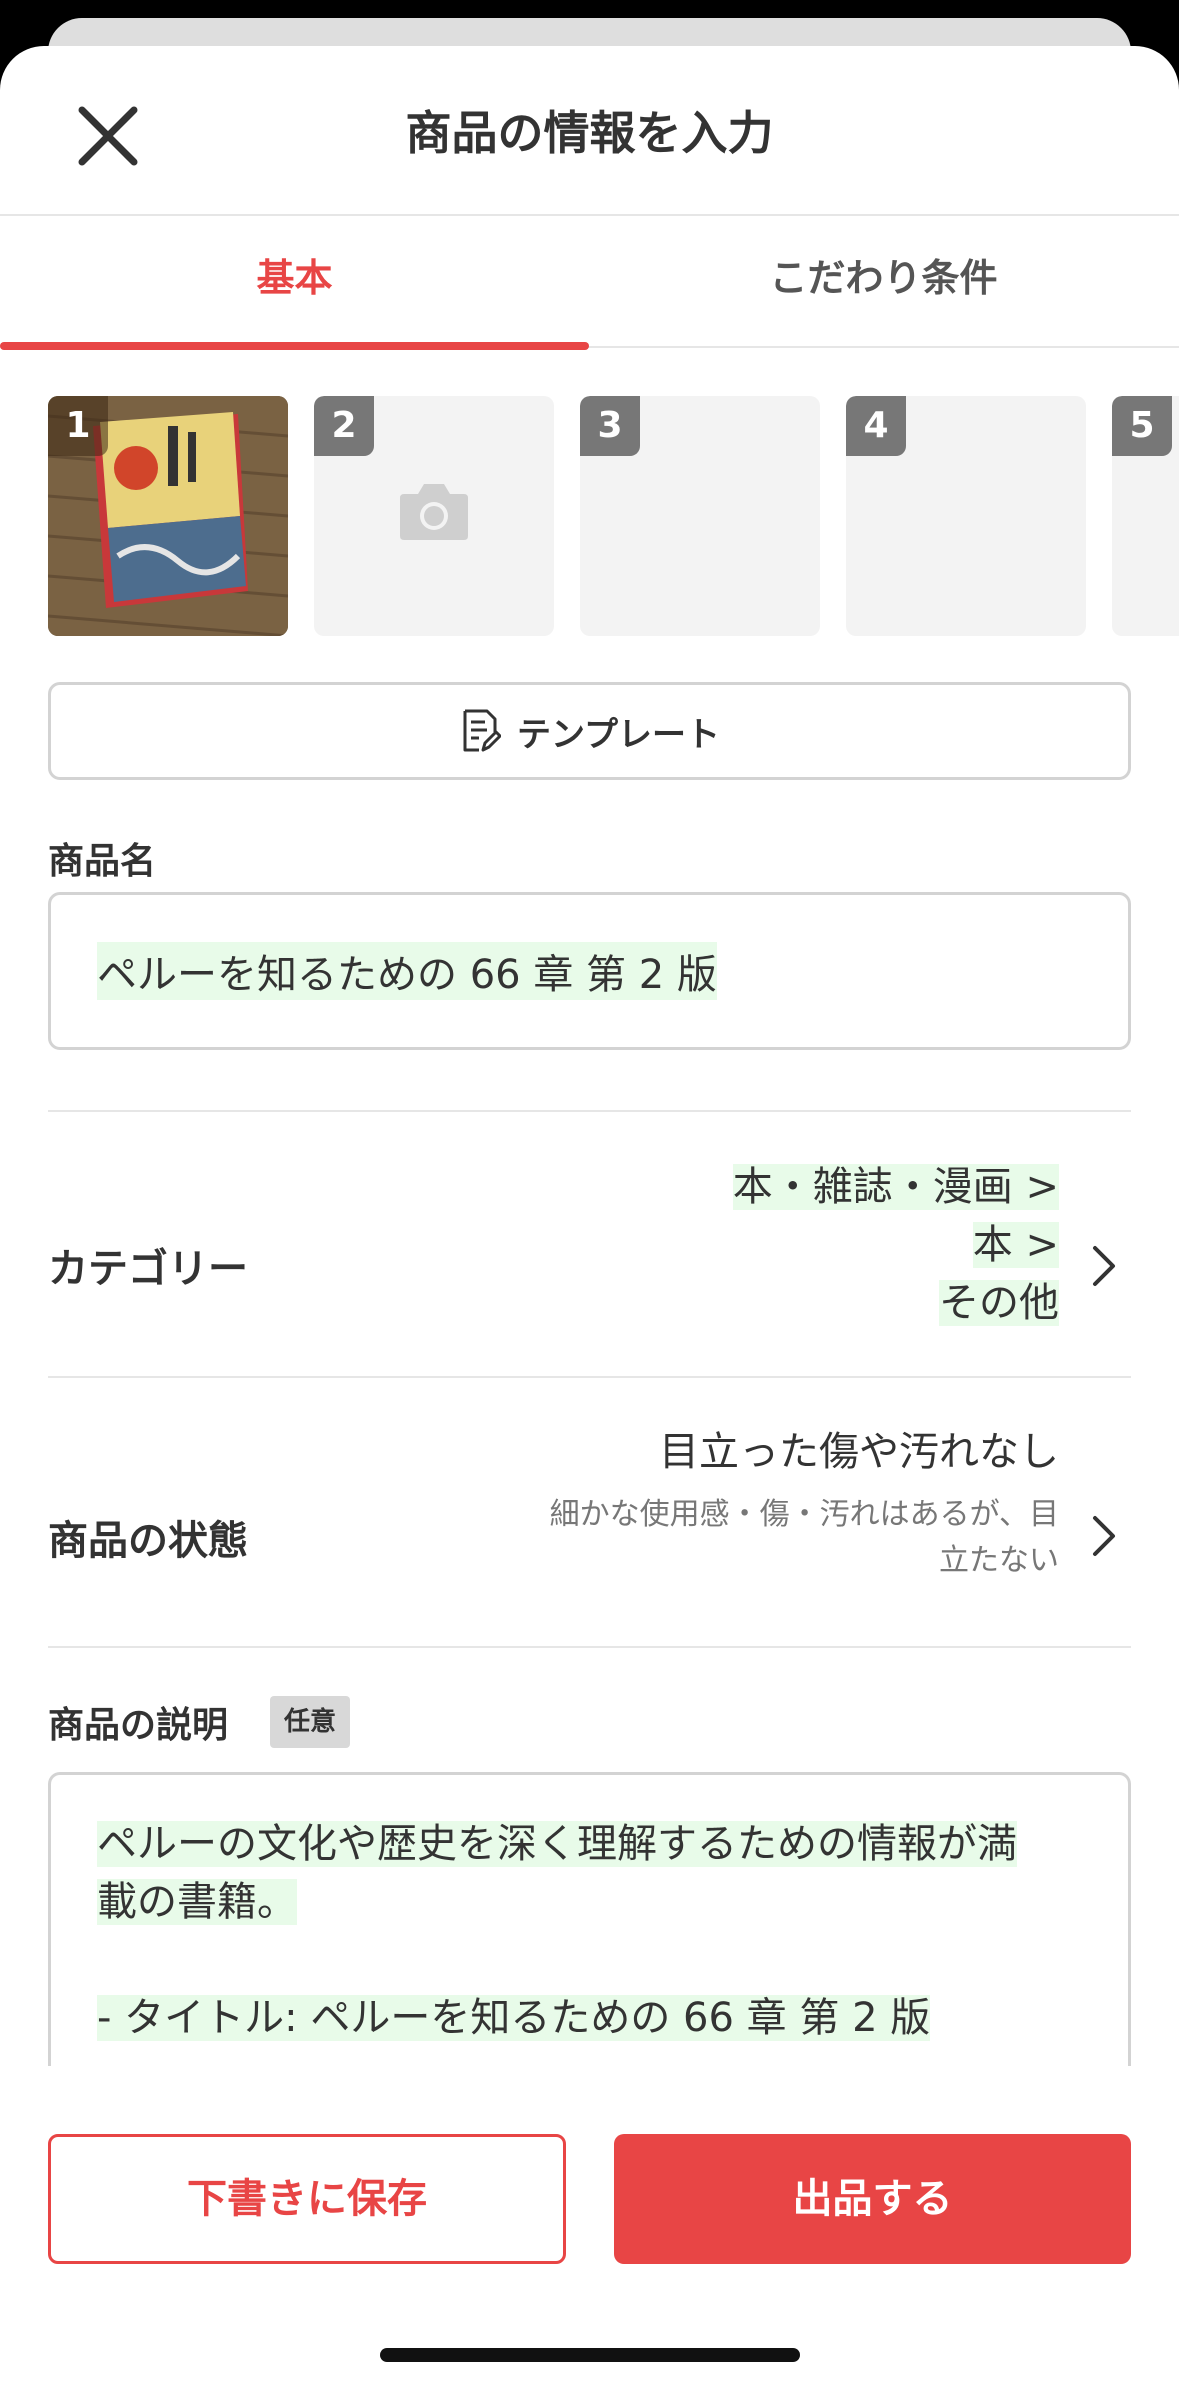  Describe the element at coordinates (138, 1725) in the screenshot. I see `description-label: 商品の説明` at that location.